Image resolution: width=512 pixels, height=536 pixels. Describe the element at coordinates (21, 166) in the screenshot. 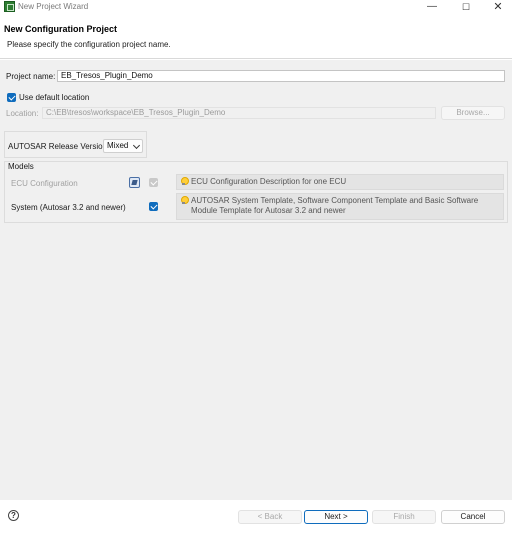

I see `models-group-label: Models` at that location.